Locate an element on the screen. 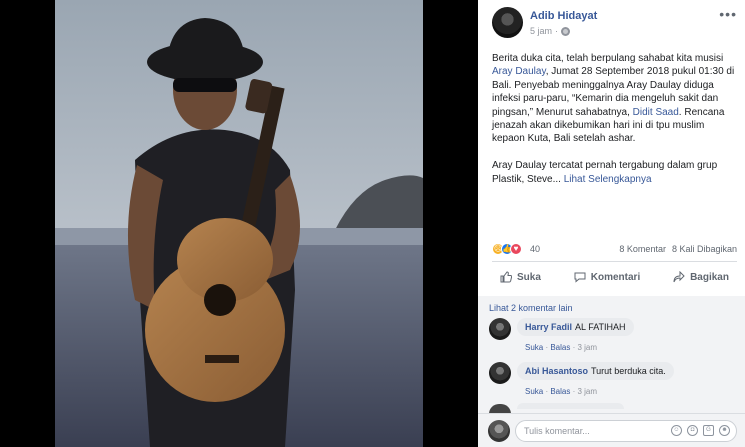 The height and width of the screenshot is (447, 745). comment-text: Turut berduka cita. is located at coordinates (628, 371).